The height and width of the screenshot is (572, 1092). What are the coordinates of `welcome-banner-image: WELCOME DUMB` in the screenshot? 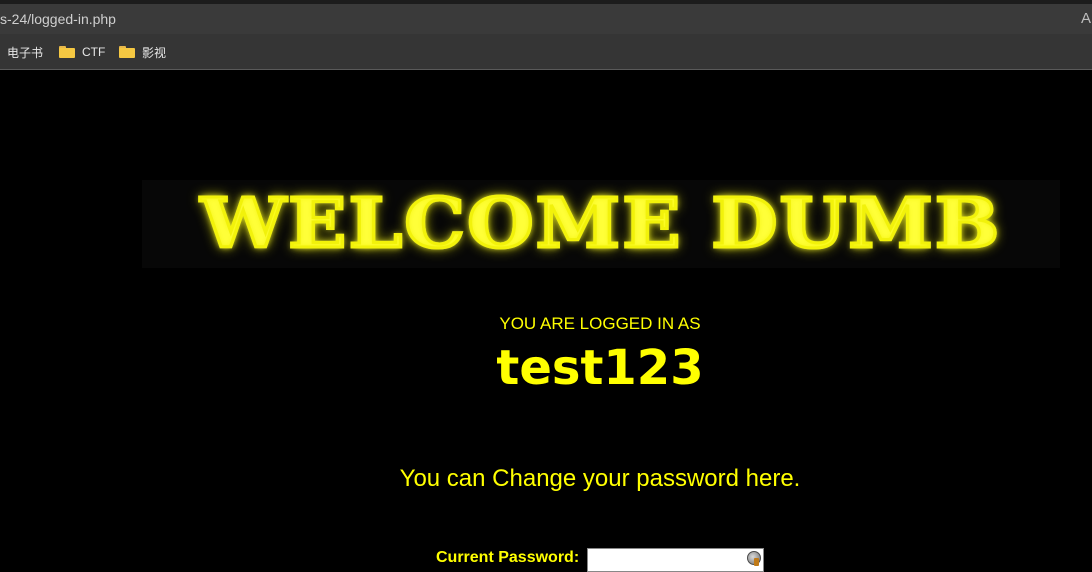 It's located at (601, 224).